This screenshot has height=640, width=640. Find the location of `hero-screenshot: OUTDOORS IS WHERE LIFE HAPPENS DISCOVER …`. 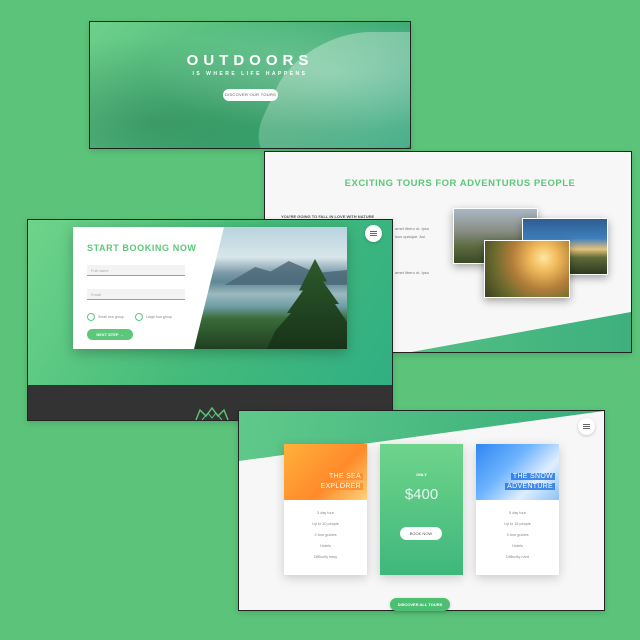

hero-screenshot: OUTDOORS IS WHERE LIFE HAPPENS DISCOVER … is located at coordinates (250, 85).